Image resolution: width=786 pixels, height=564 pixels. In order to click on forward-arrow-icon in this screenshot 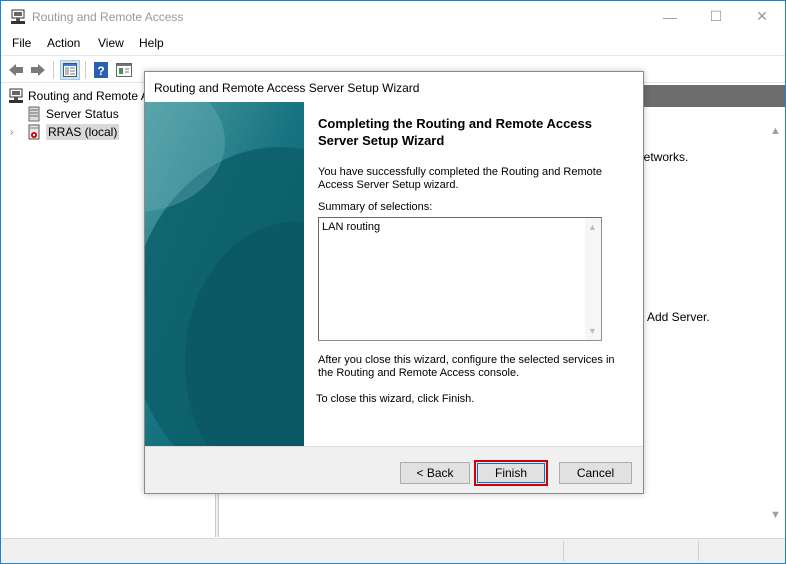, I will do `click(38, 70)`.